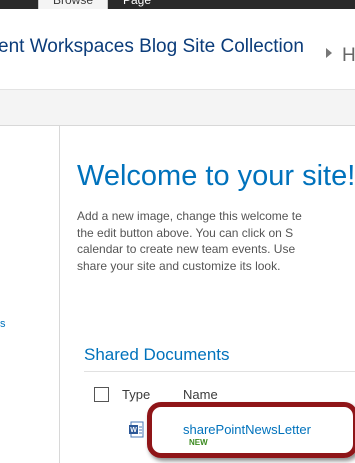 The width and height of the screenshot is (355, 463). Describe the element at coordinates (189, 216) in the screenshot. I see `welcome-line: Add a new image, change this welcome te` at that location.